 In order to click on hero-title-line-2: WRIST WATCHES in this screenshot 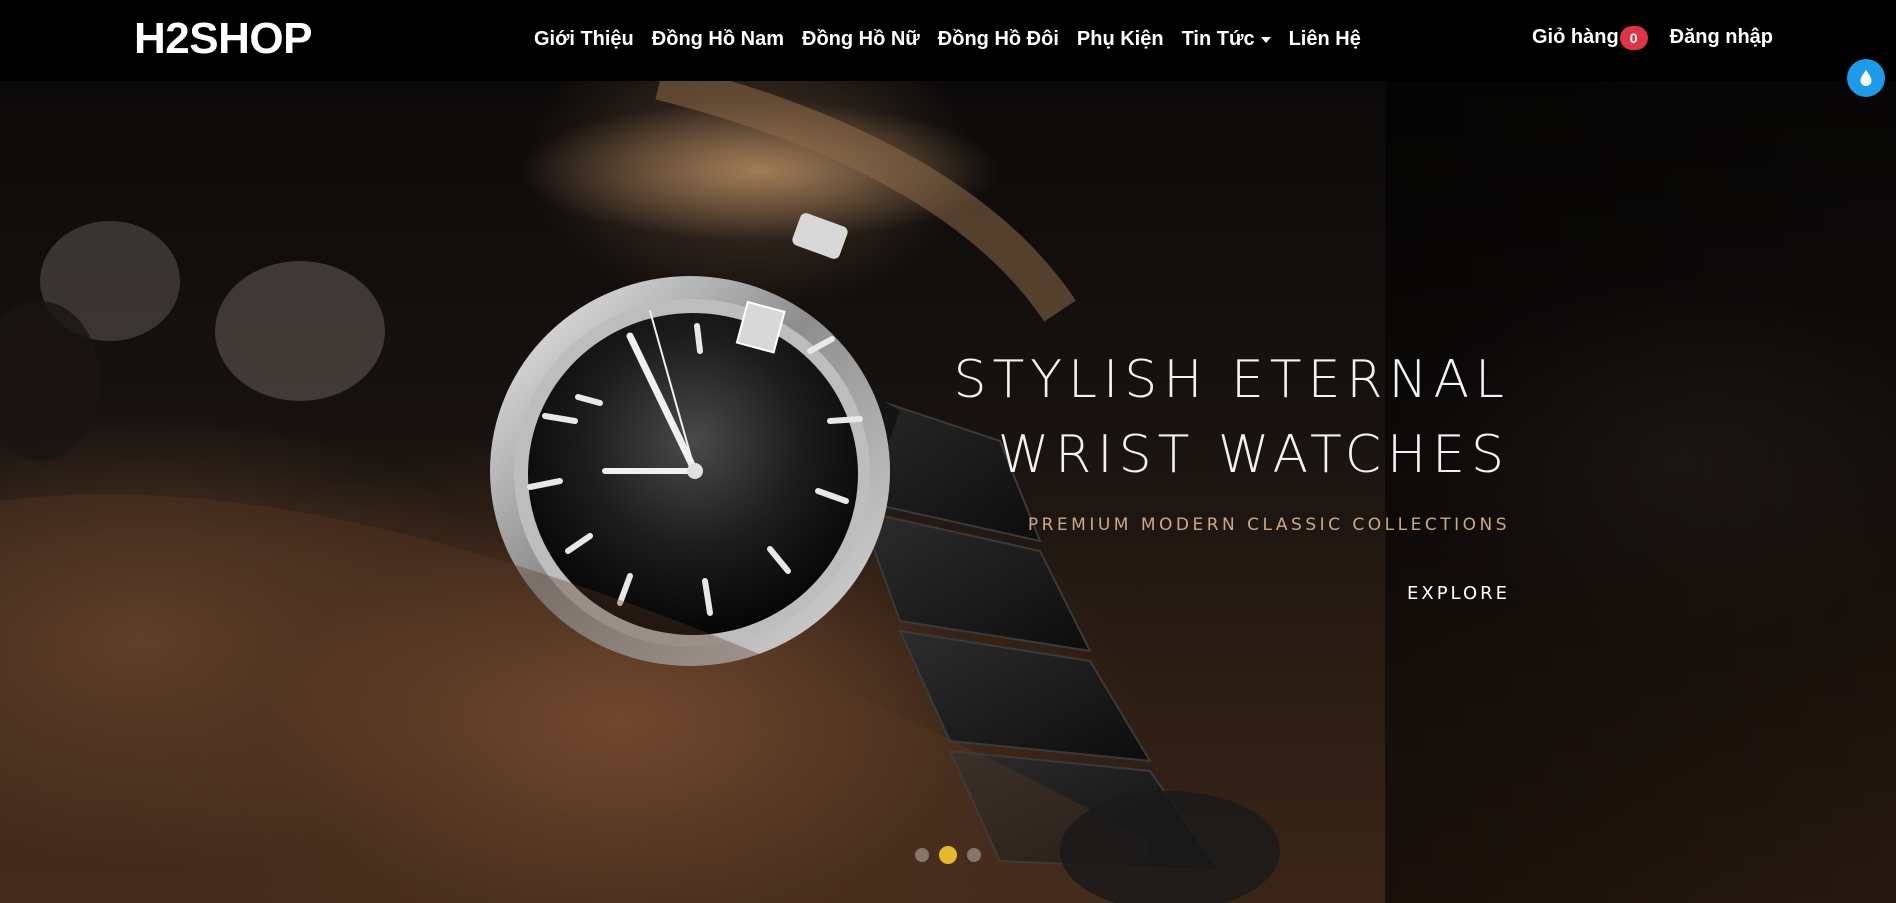, I will do `click(1253, 455)`.